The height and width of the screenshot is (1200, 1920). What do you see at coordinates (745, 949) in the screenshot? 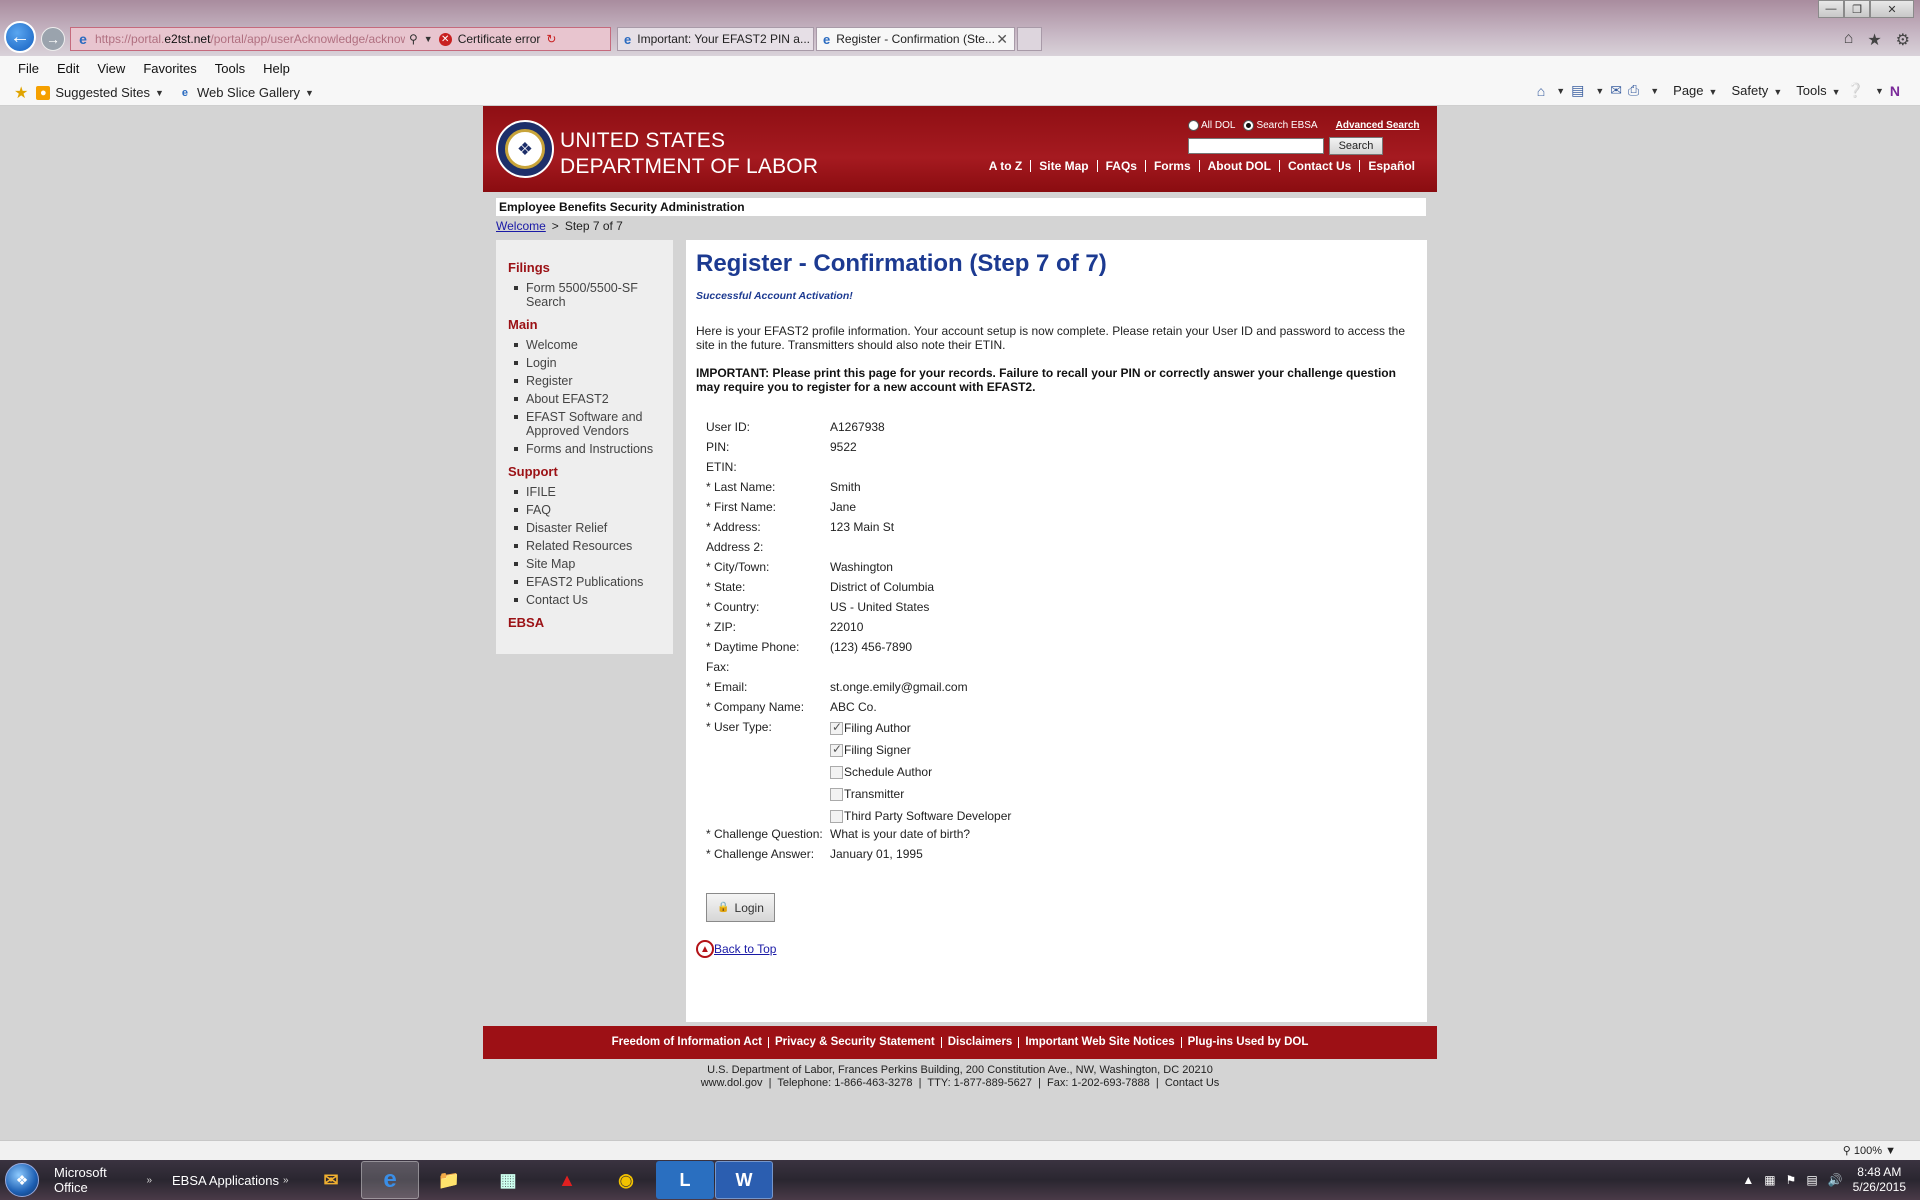
I see `back-to-top-link: Back to Top` at bounding box center [745, 949].